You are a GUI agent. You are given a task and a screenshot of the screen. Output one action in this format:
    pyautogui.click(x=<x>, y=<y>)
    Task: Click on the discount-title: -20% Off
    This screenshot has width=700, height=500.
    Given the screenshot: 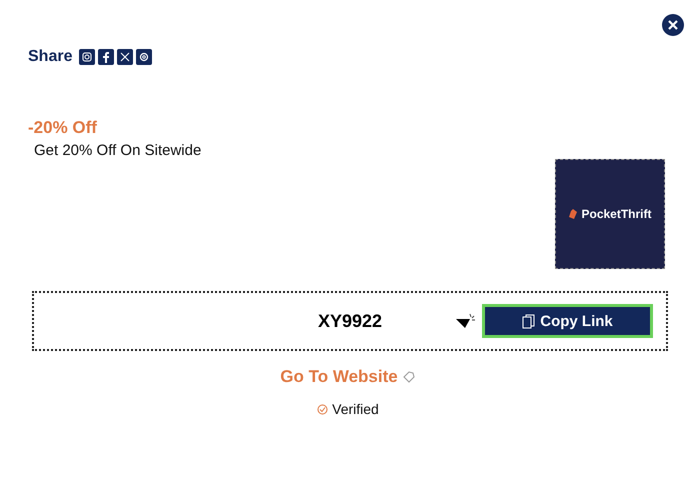 What is the action you would take?
    pyautogui.click(x=63, y=128)
    